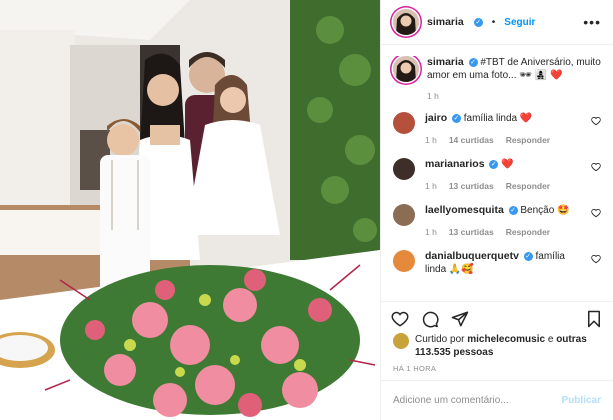 This screenshot has height=420, width=613. Describe the element at coordinates (592, 22) in the screenshot. I see `more-options-icon: •••` at that location.